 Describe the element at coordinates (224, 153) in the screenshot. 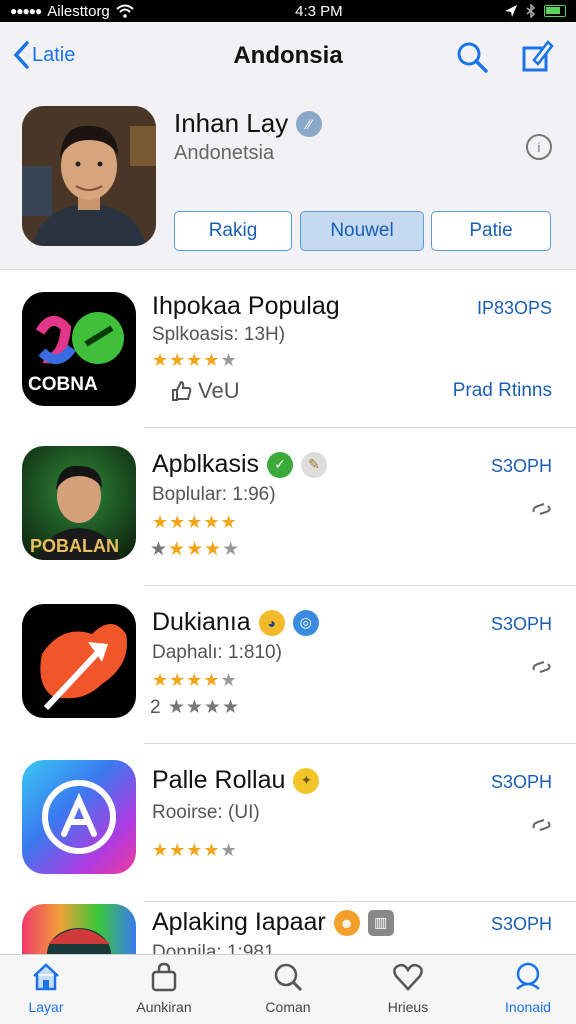

I see `profile-subtitle: Andonetsia` at that location.